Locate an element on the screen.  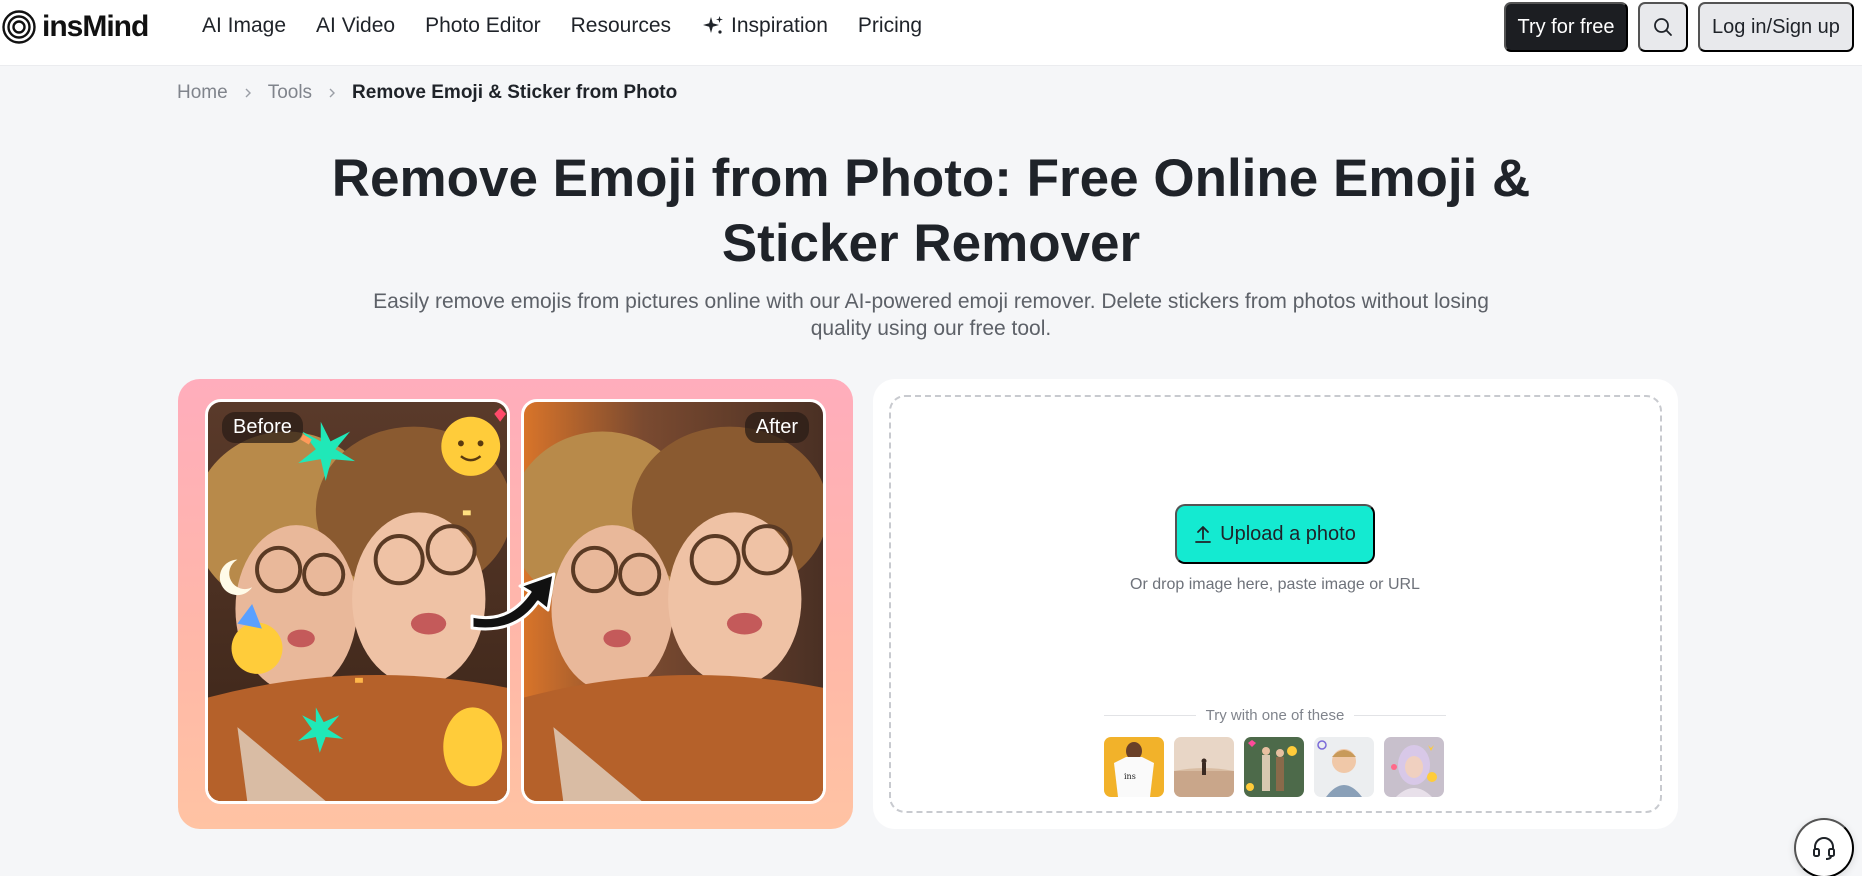
nav-pricing: Pricing is located at coordinates (890, 26).